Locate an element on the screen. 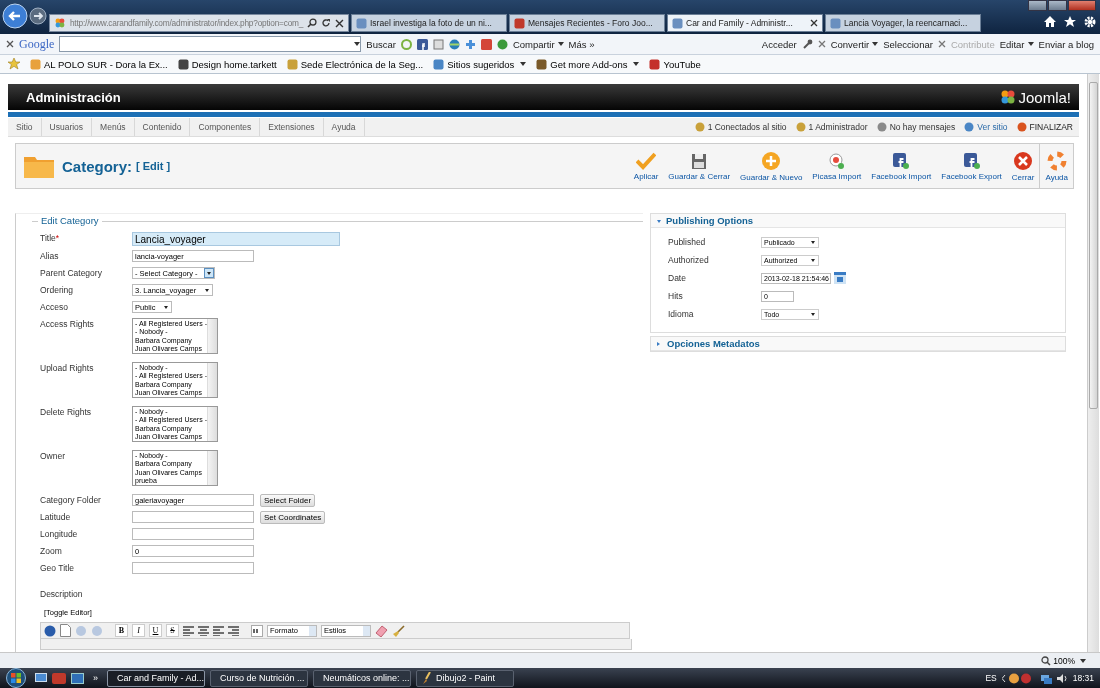 The image size is (1100, 688). favorites-menu: Get more Add-ons is located at coordinates (588, 64).